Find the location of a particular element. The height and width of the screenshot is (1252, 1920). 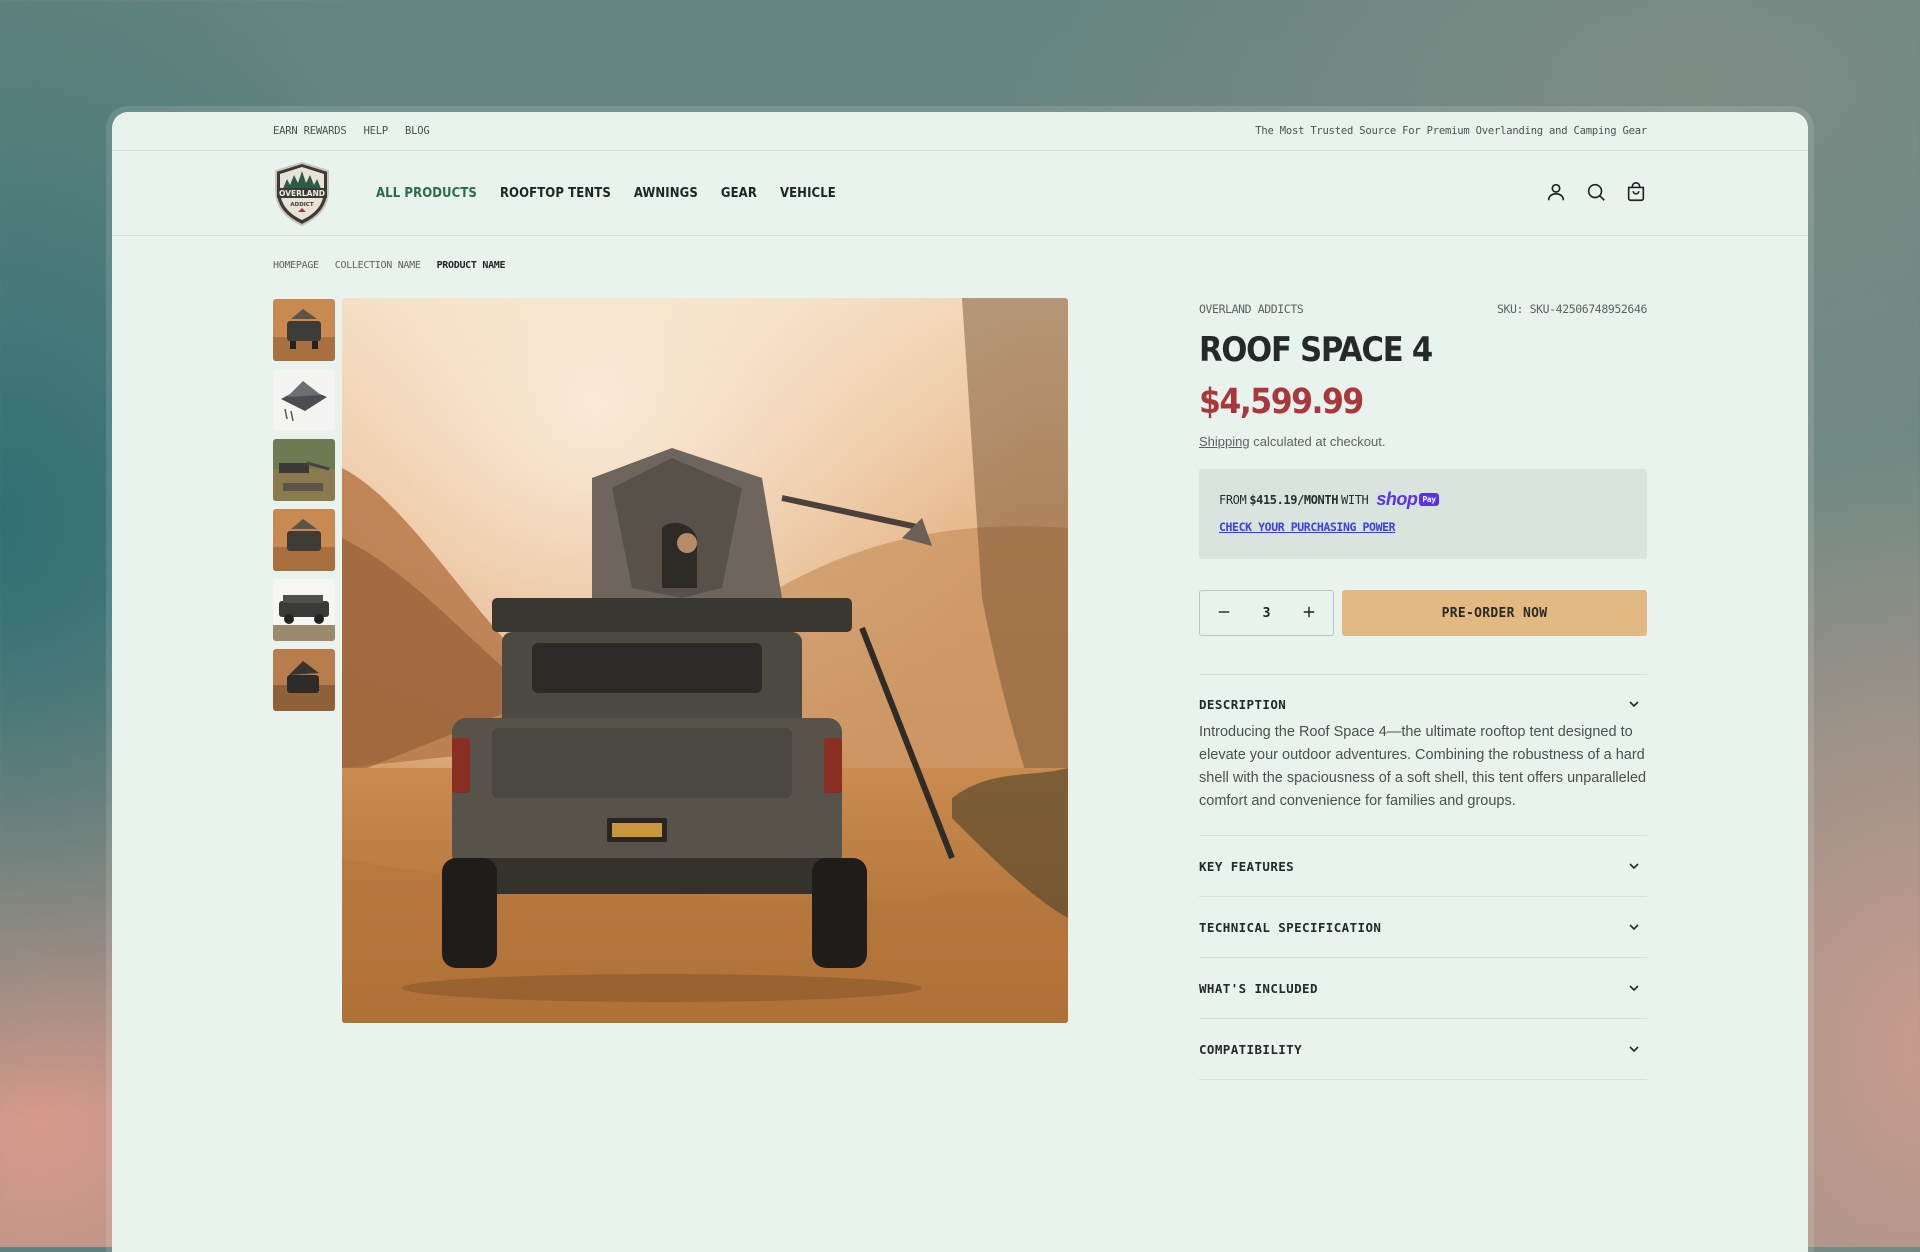

product-title: ROOF SPACE 4 is located at coordinates (1316, 350).